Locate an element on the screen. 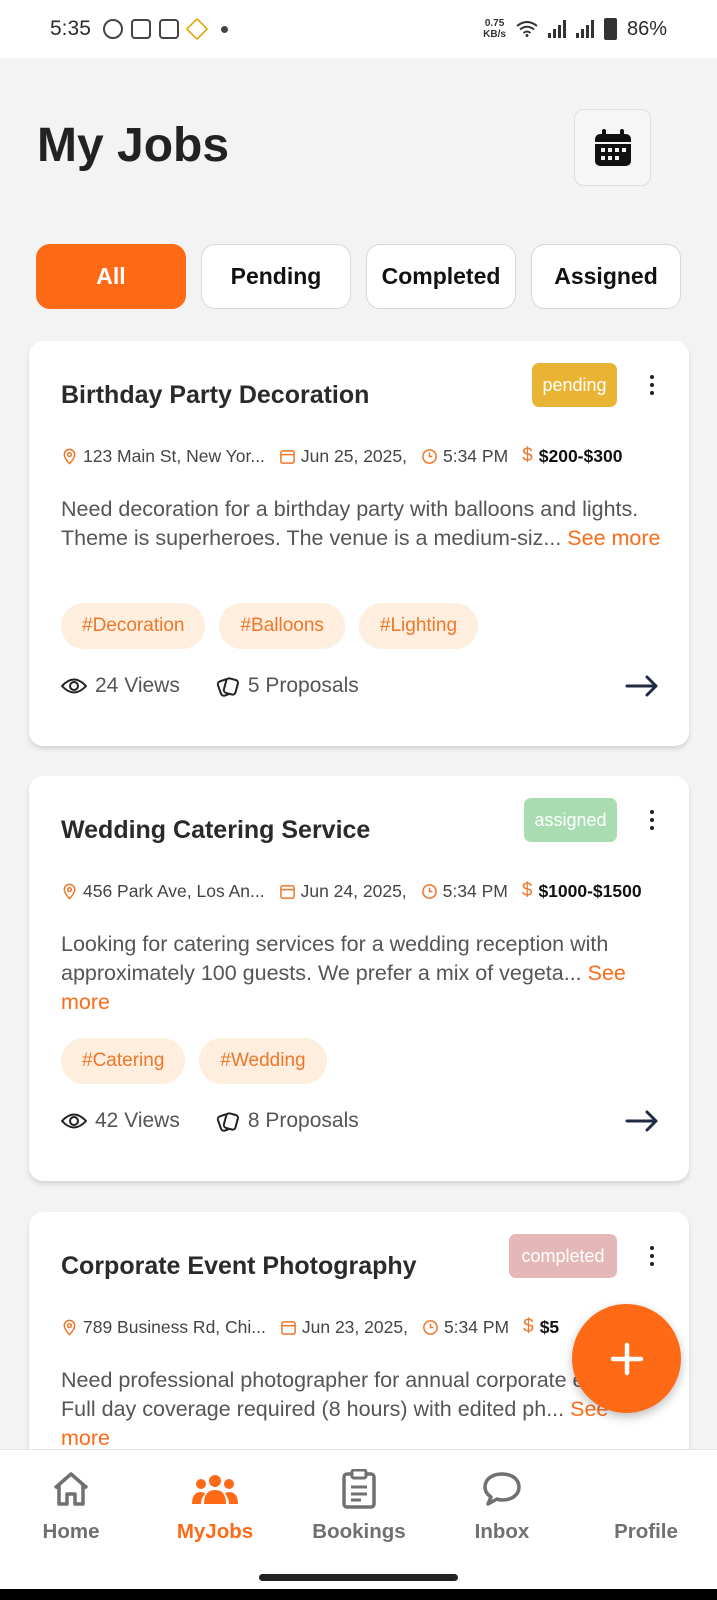 Image resolution: width=717 pixels, height=1600 pixels. signal-icon is located at coordinates (556, 29).